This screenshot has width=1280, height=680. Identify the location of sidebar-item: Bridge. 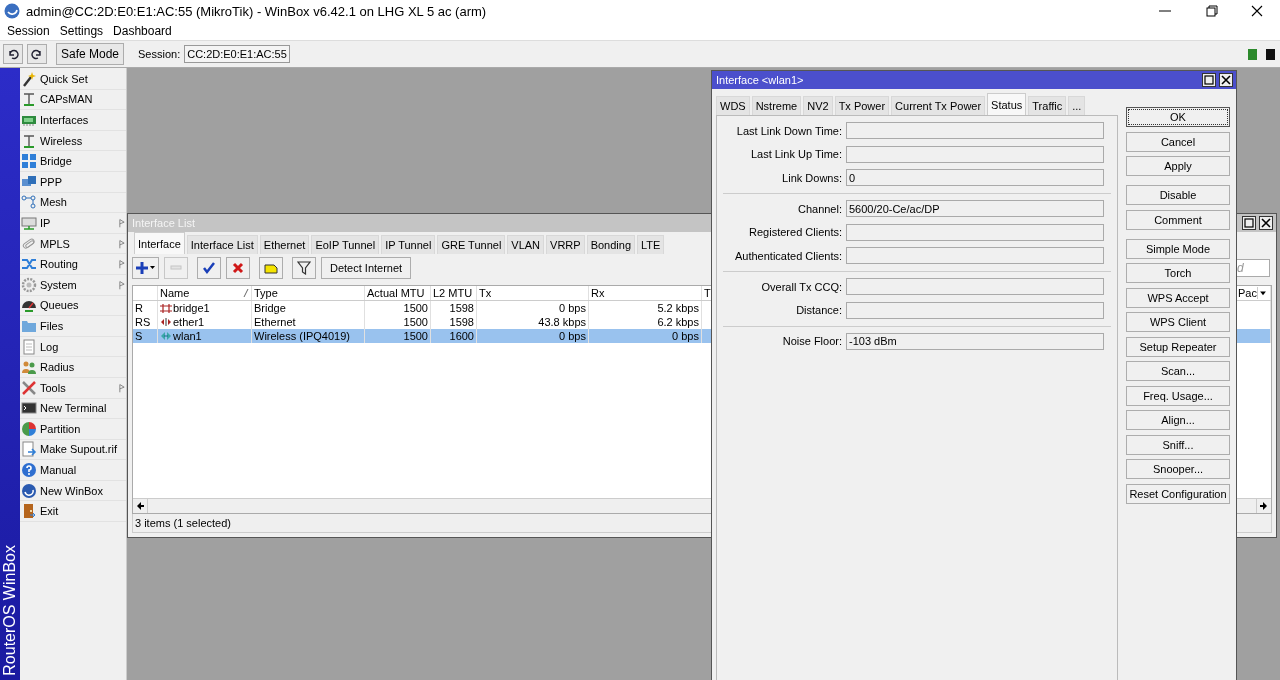
(73, 161).